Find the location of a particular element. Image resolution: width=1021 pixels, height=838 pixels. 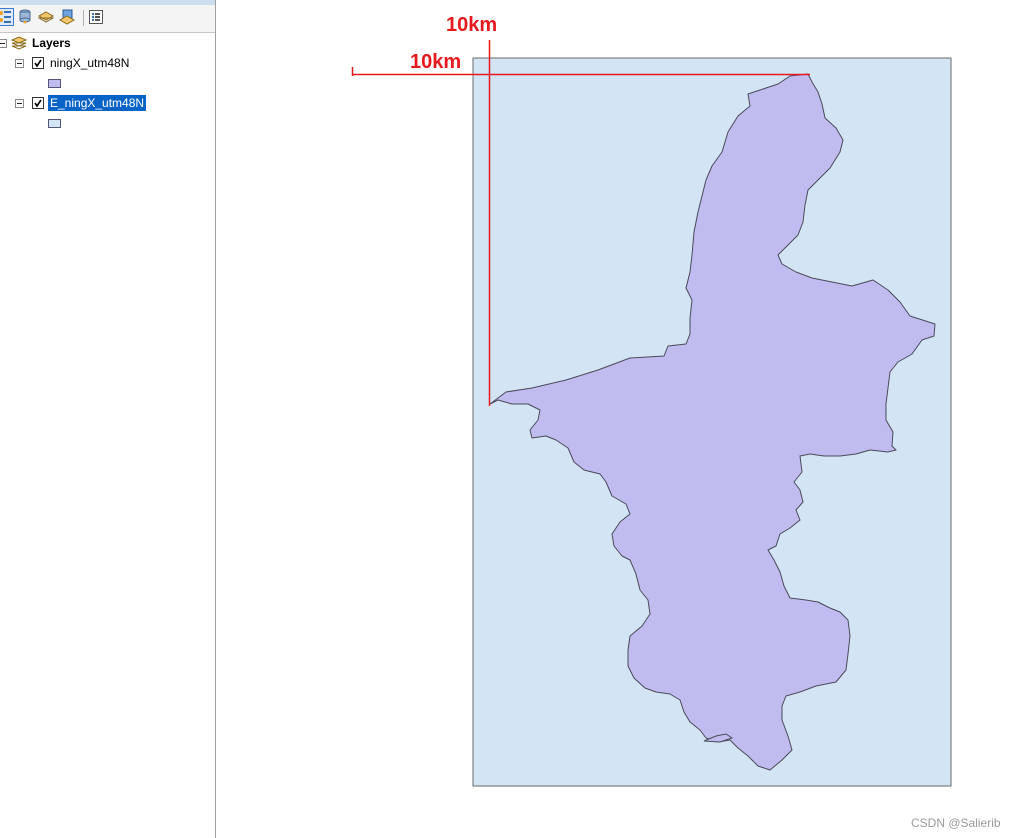

toc-toolbar is located at coordinates (107, 19).